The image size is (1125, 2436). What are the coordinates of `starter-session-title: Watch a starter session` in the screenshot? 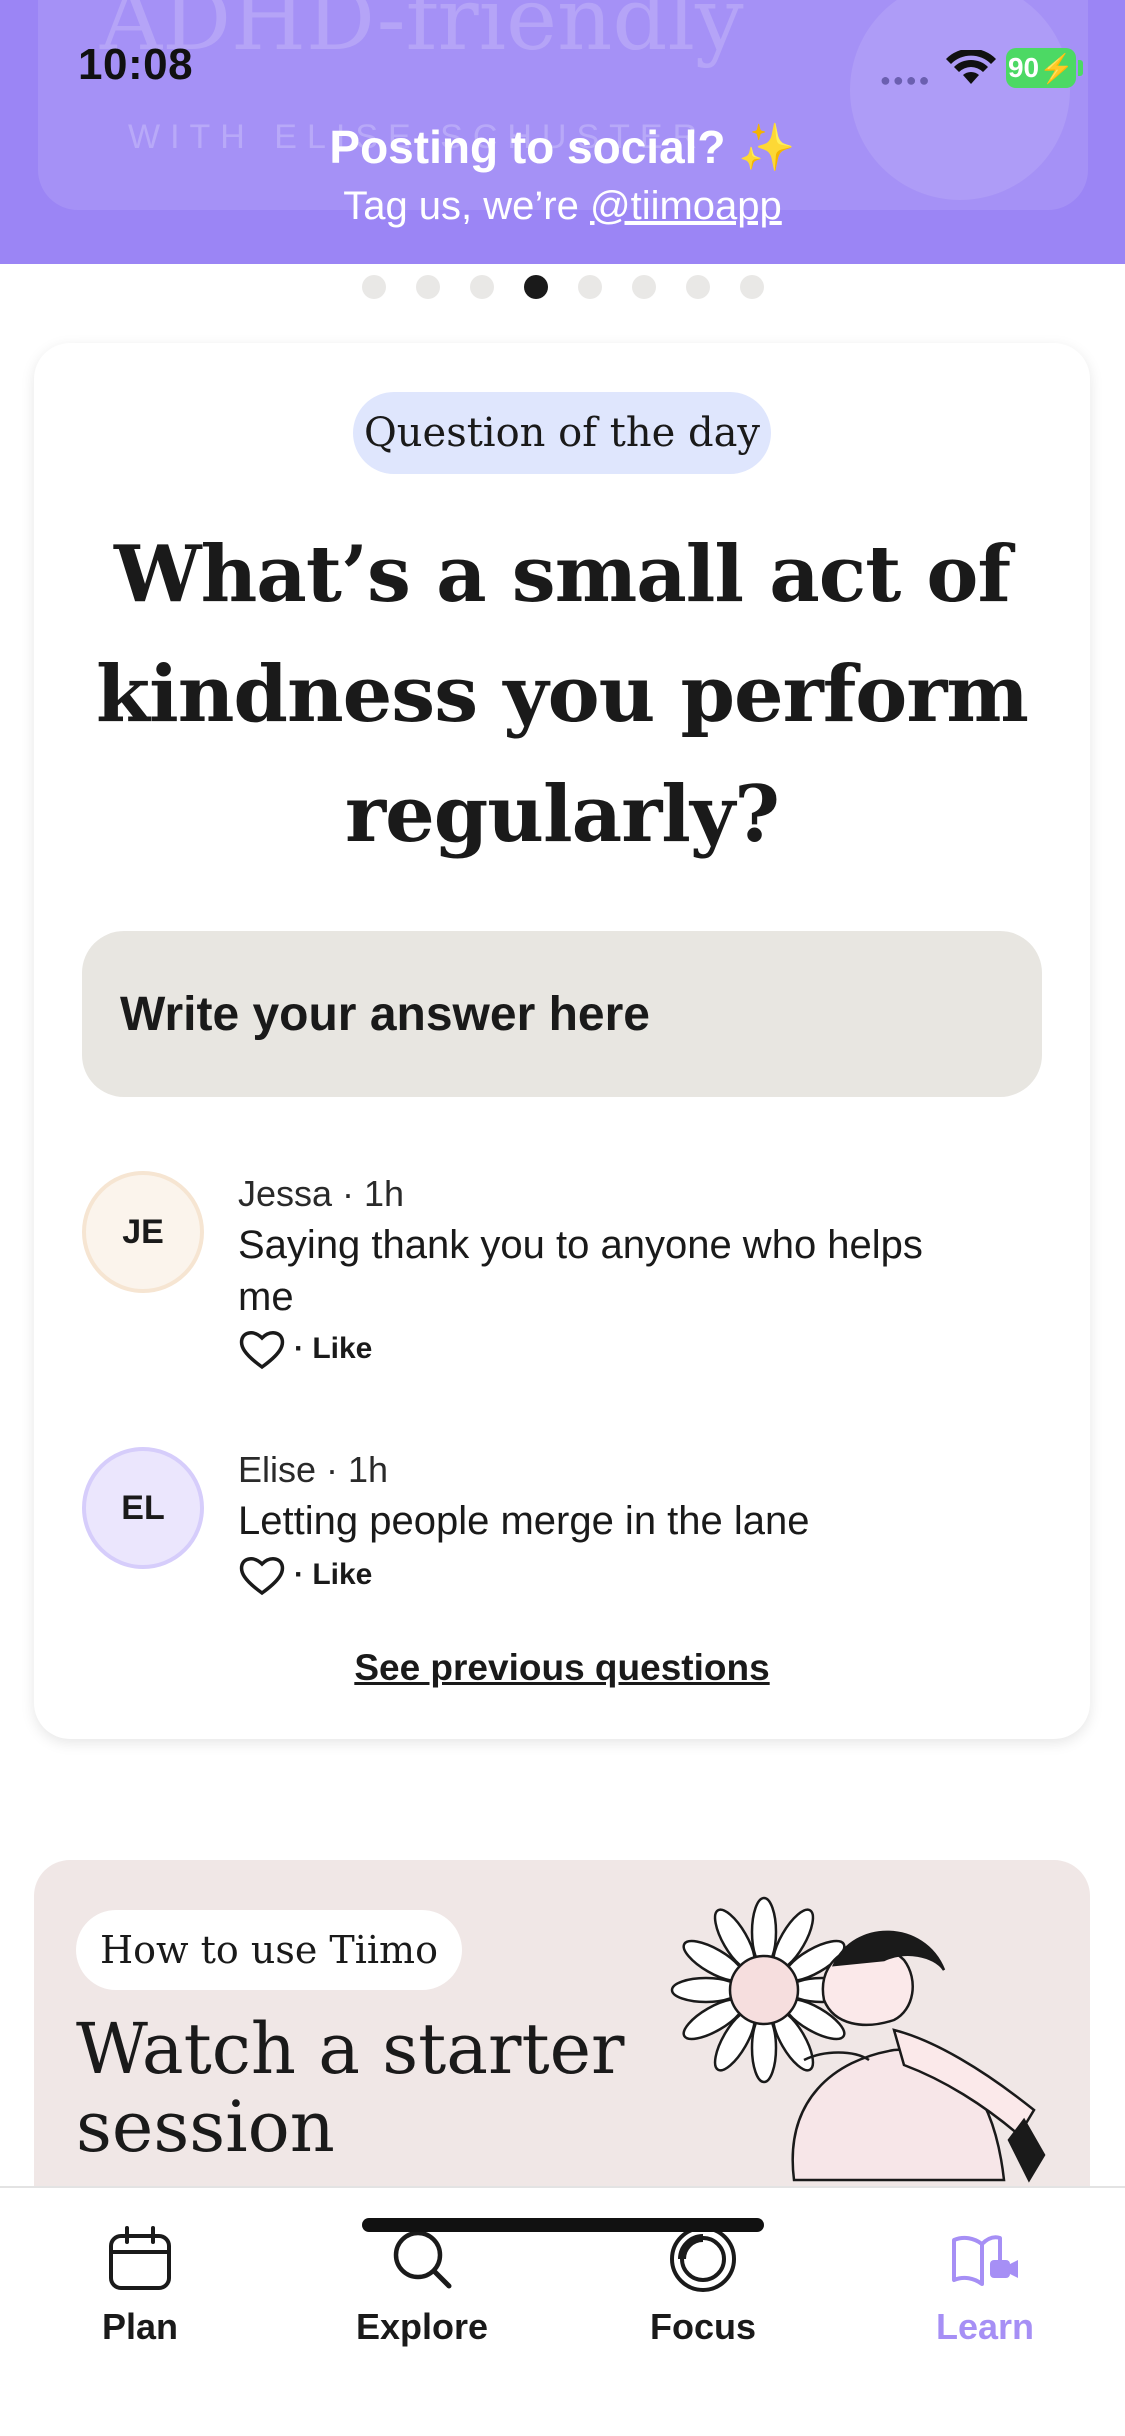 It's located at (350, 2088).